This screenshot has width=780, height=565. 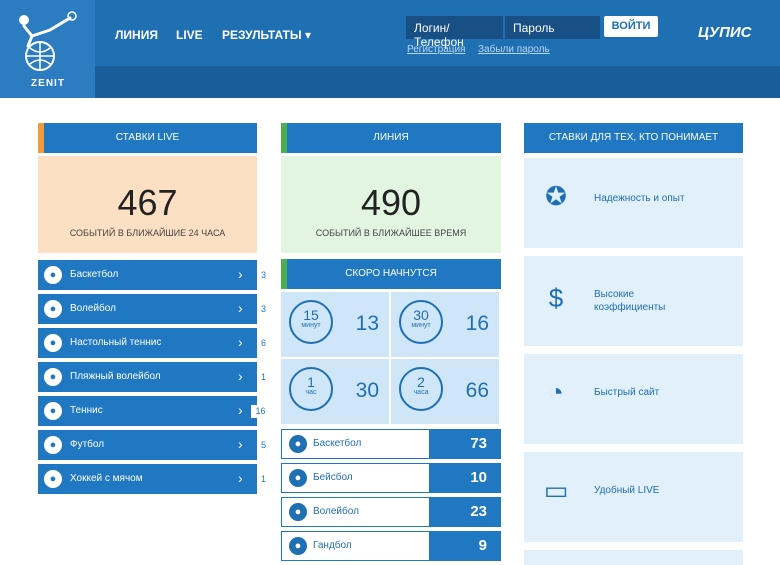 I want to click on feature-text: Высокие коэффициенты, so click(x=630, y=301).